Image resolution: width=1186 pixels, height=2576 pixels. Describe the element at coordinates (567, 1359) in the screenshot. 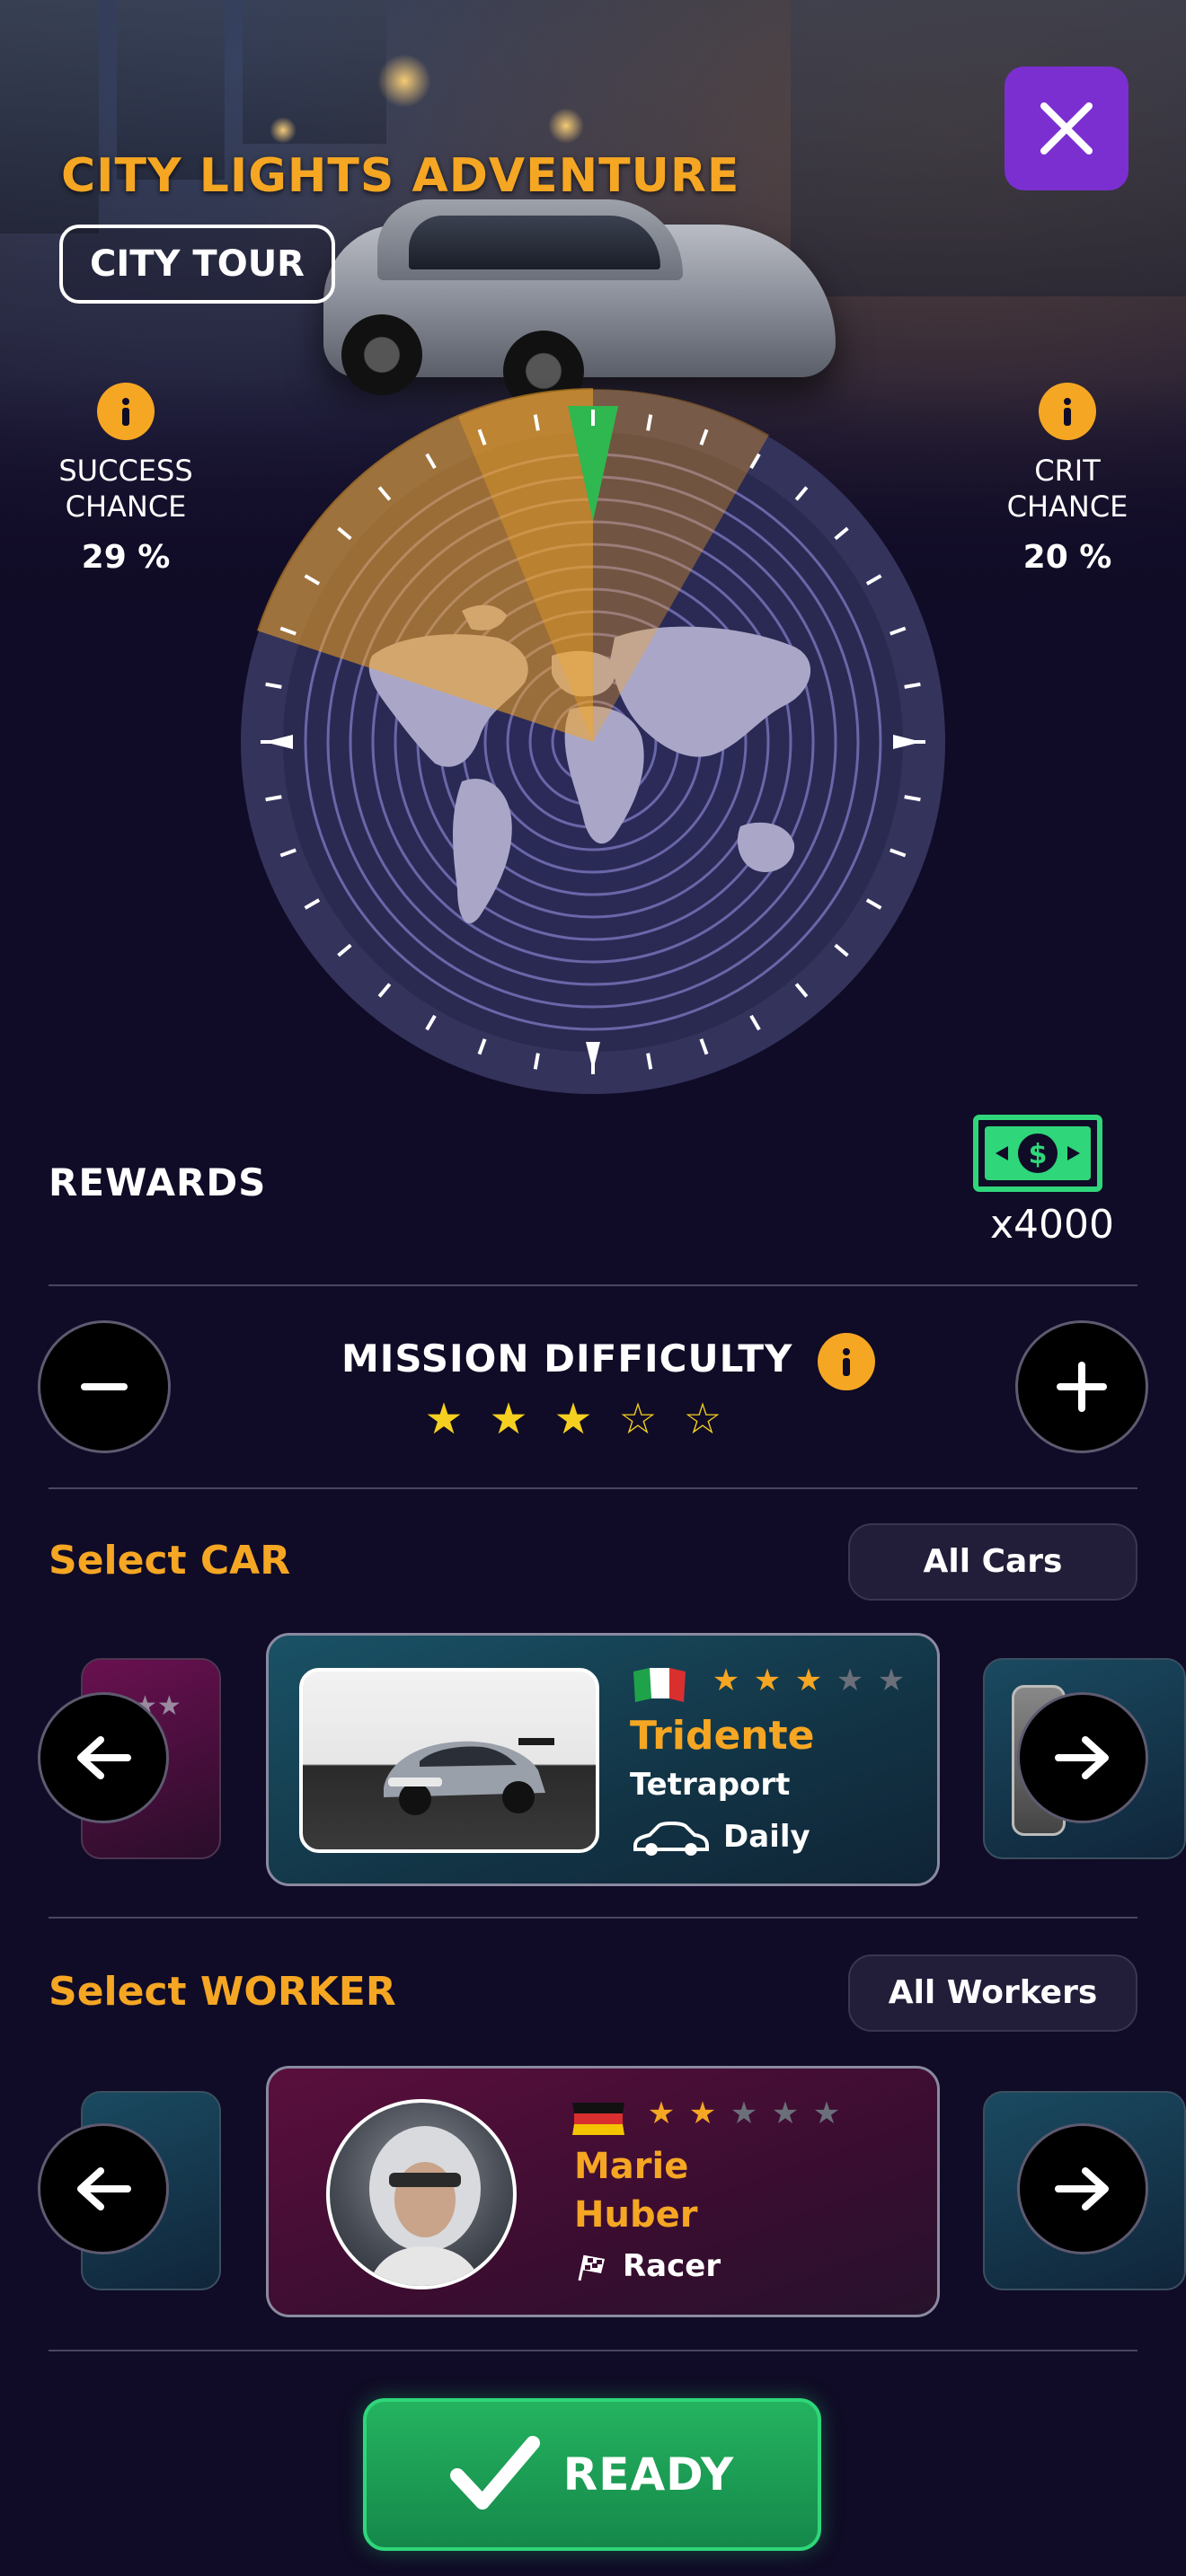

I see `difficulty-label: MISSION DIFFICULTY` at that location.